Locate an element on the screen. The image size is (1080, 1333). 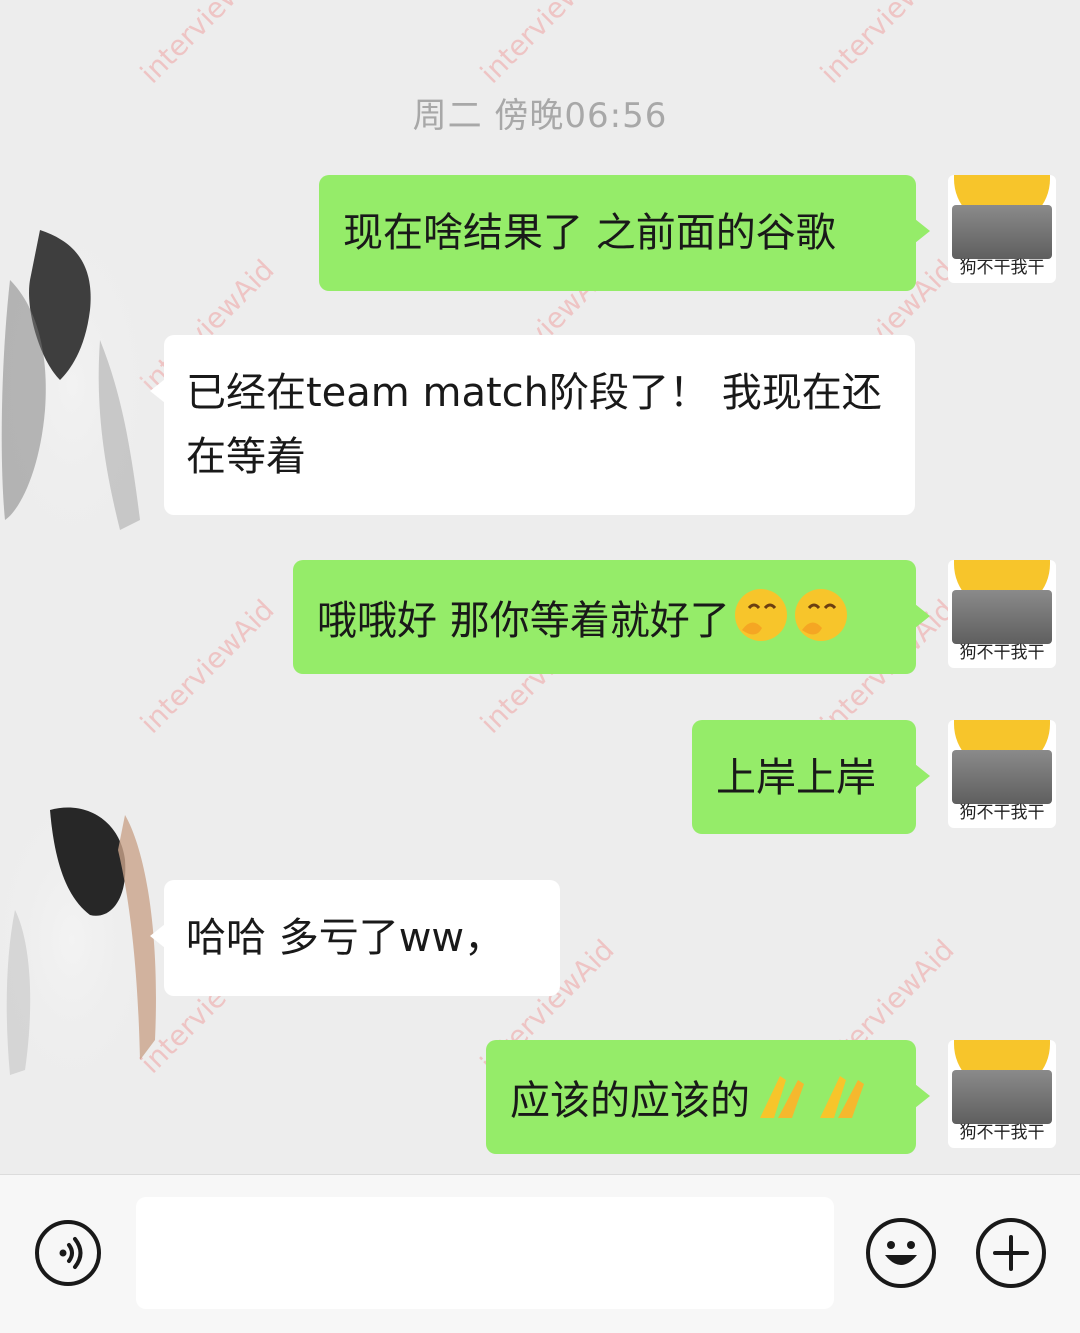
plus-icon is located at coordinates (1011, 1253).